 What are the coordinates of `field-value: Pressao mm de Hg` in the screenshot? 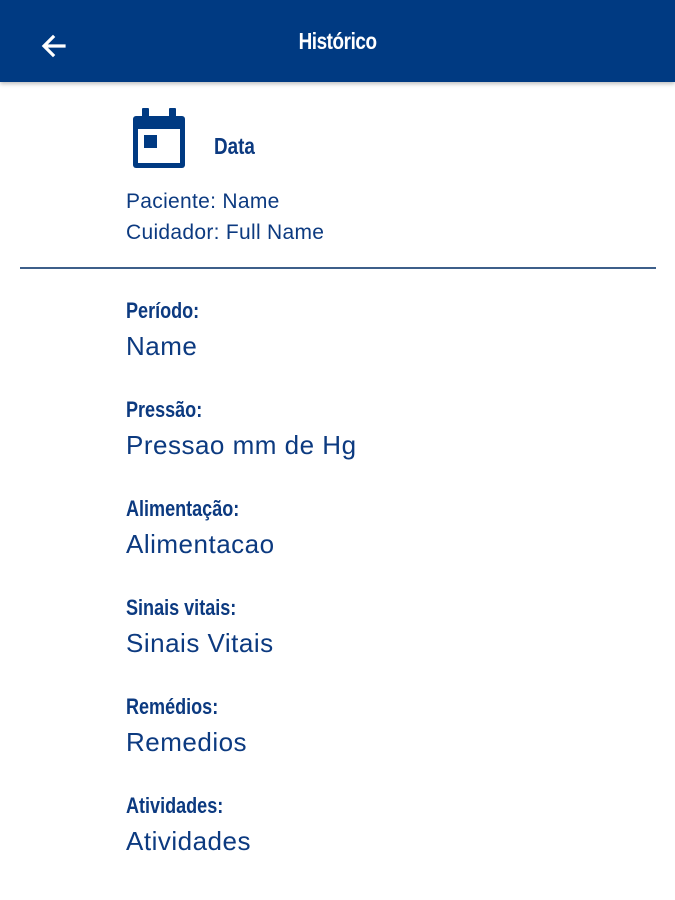 It's located at (241, 445).